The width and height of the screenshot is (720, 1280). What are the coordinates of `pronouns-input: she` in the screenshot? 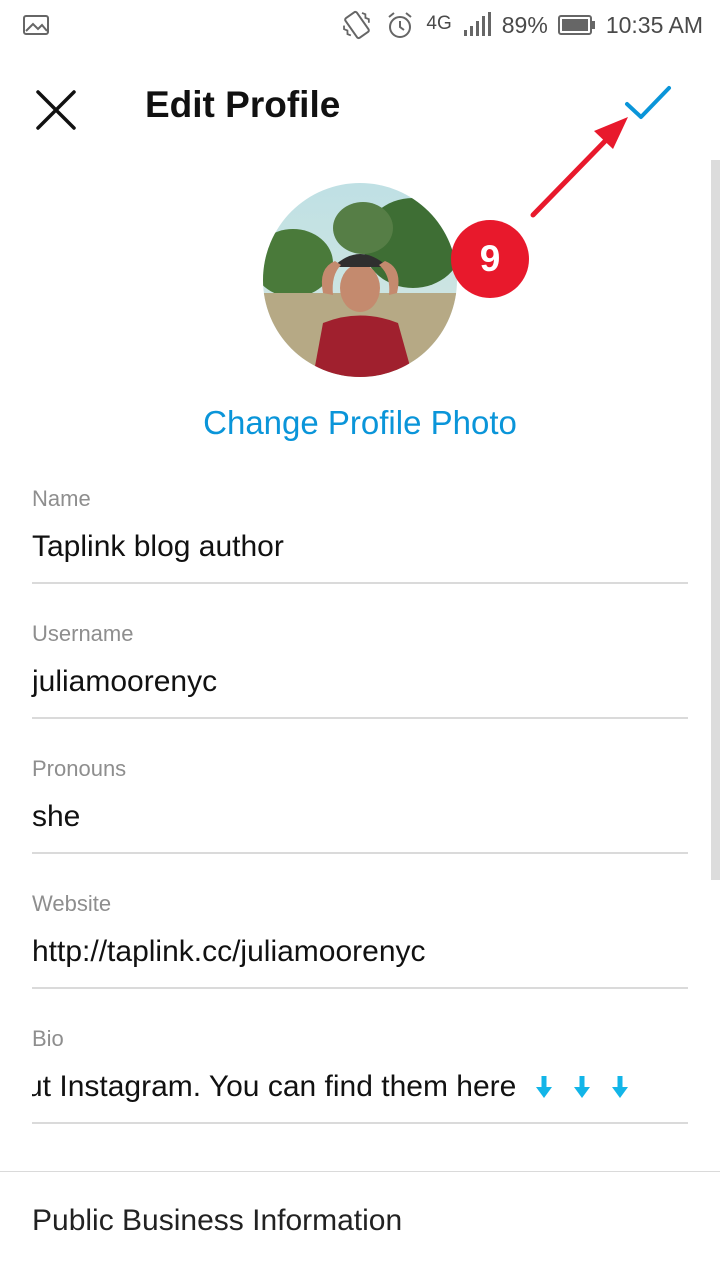 It's located at (56, 817).